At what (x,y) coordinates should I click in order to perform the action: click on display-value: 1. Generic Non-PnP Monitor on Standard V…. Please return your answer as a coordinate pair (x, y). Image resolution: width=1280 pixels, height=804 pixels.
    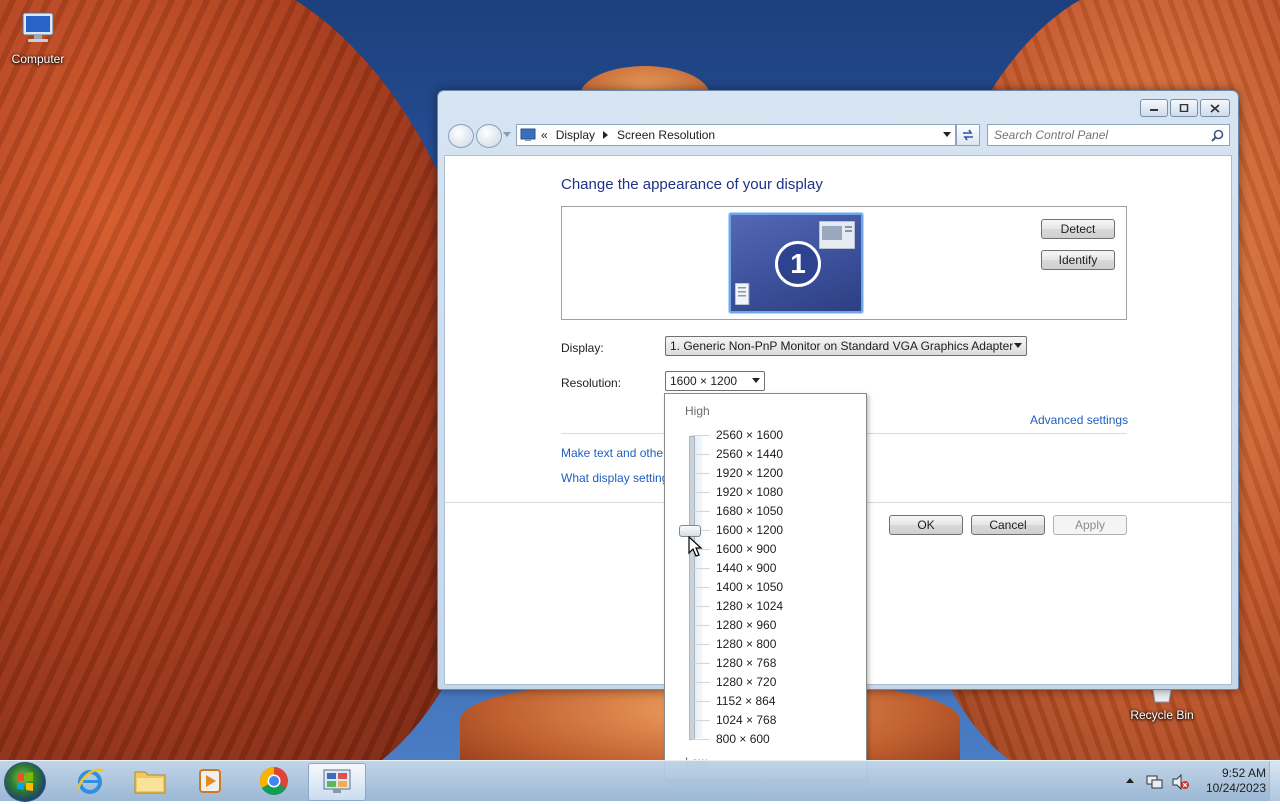
    Looking at the image, I should click on (842, 346).